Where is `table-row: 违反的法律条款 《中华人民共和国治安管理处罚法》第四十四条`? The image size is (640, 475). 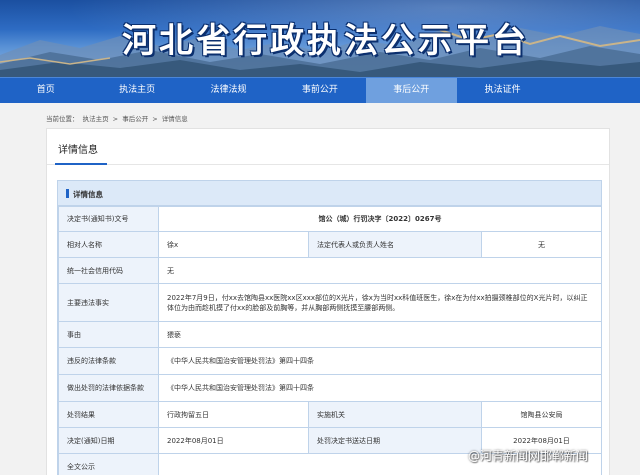
table-row: 违反的法律条款 《中华人民共和国治安管理处罚法》第四十四条 is located at coordinates (330, 361).